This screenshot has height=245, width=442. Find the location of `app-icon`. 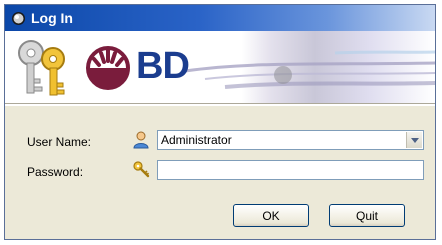

app-icon is located at coordinates (18, 18).